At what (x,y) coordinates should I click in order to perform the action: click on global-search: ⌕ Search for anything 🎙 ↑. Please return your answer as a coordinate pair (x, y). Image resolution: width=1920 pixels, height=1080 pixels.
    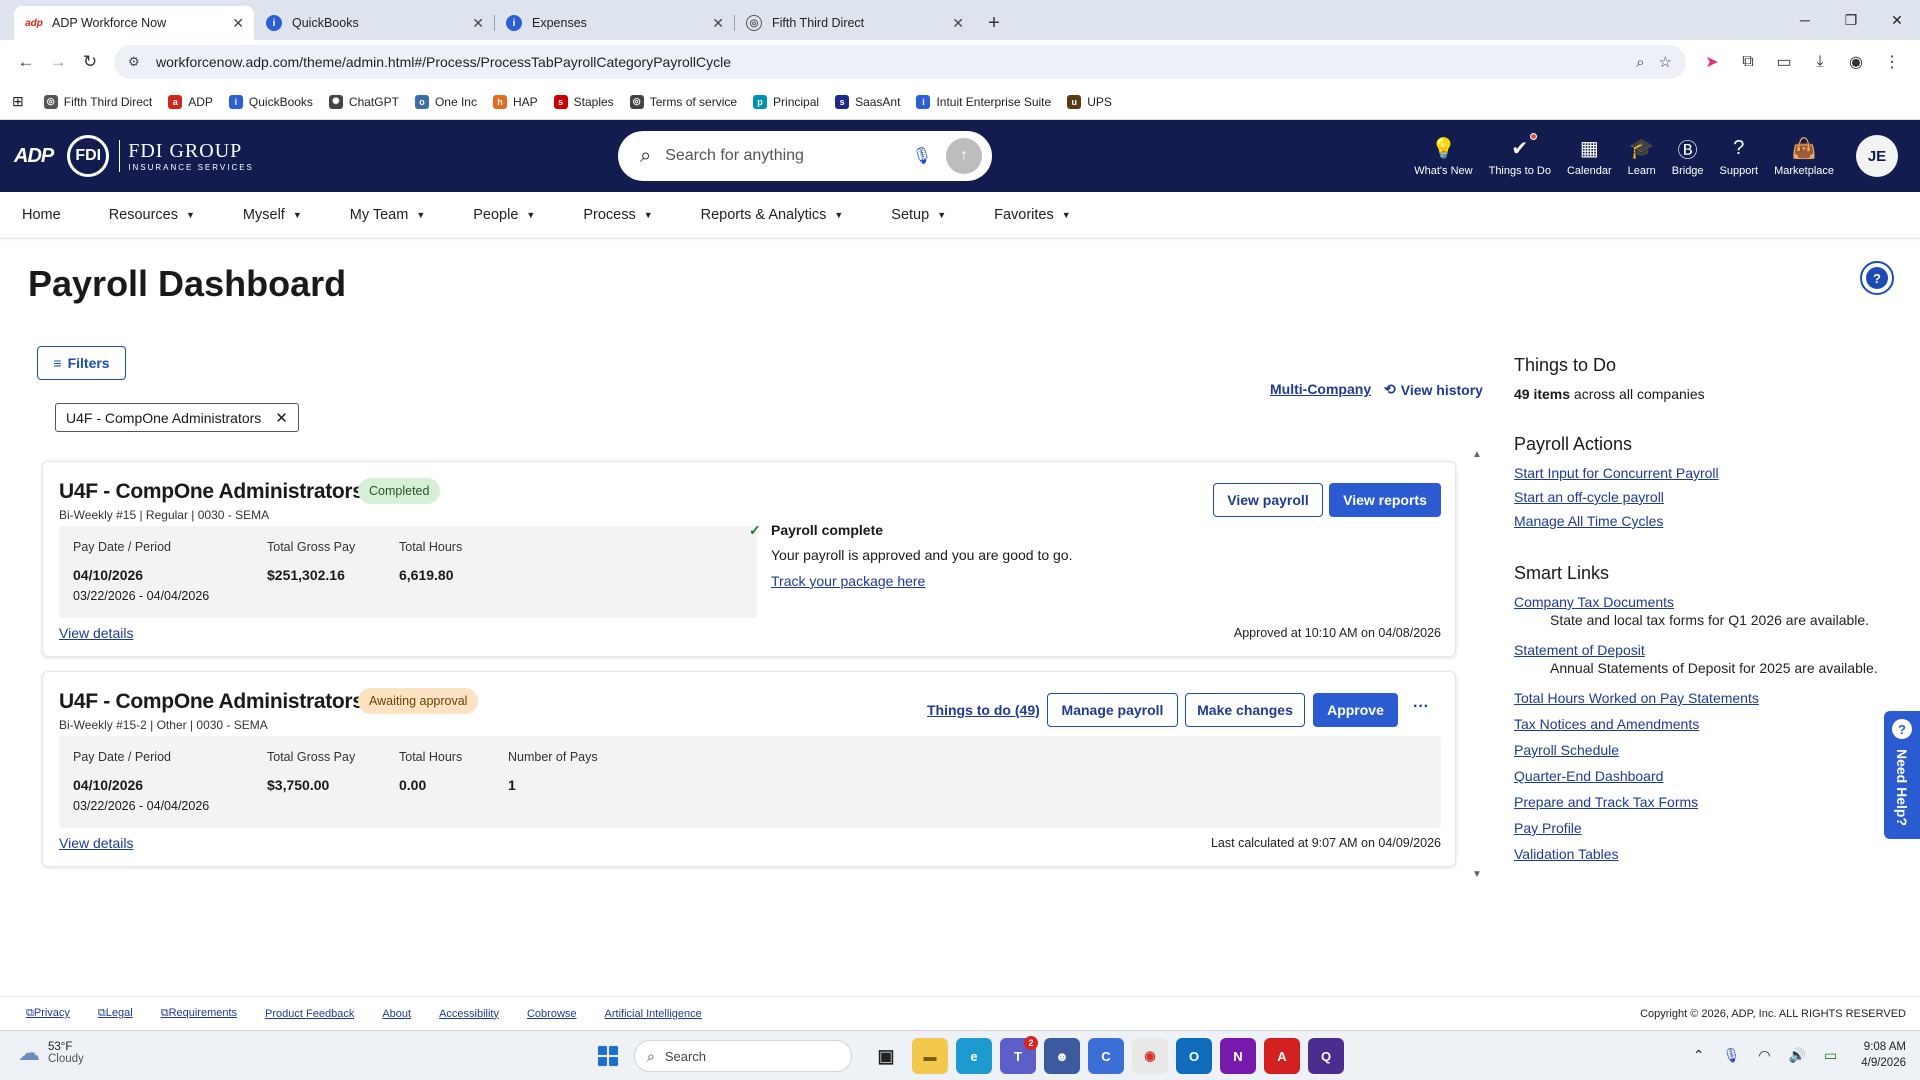
    Looking at the image, I should click on (805, 156).